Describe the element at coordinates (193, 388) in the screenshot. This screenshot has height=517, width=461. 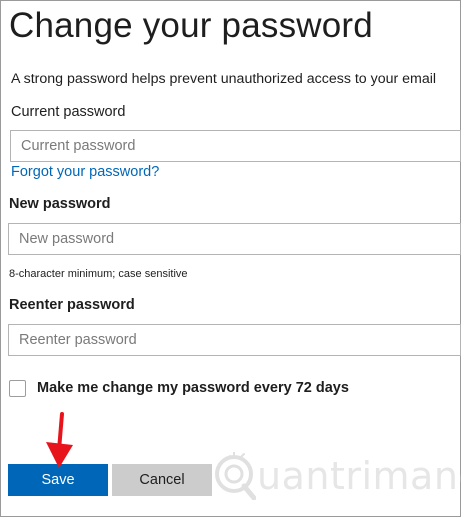
I see `expire-password-label: Make me change my password every 72 days` at that location.